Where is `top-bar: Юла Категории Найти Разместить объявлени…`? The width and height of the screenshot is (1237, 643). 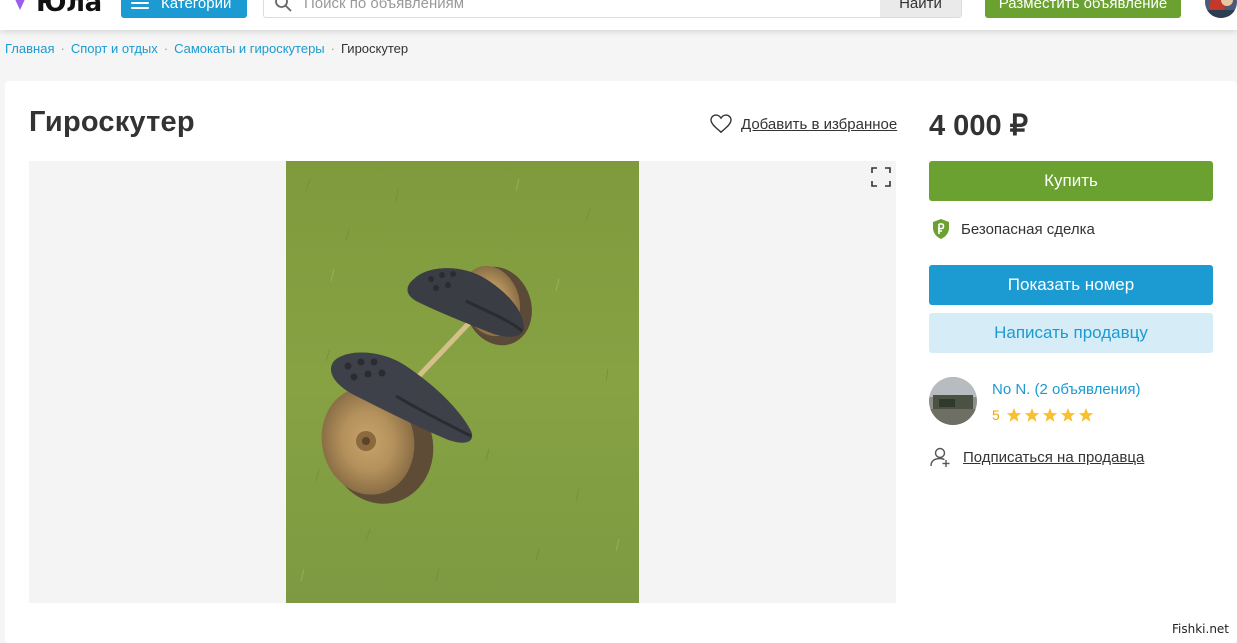 top-bar: Юла Категории Найти Разместить объявлени… is located at coordinates (618, 15).